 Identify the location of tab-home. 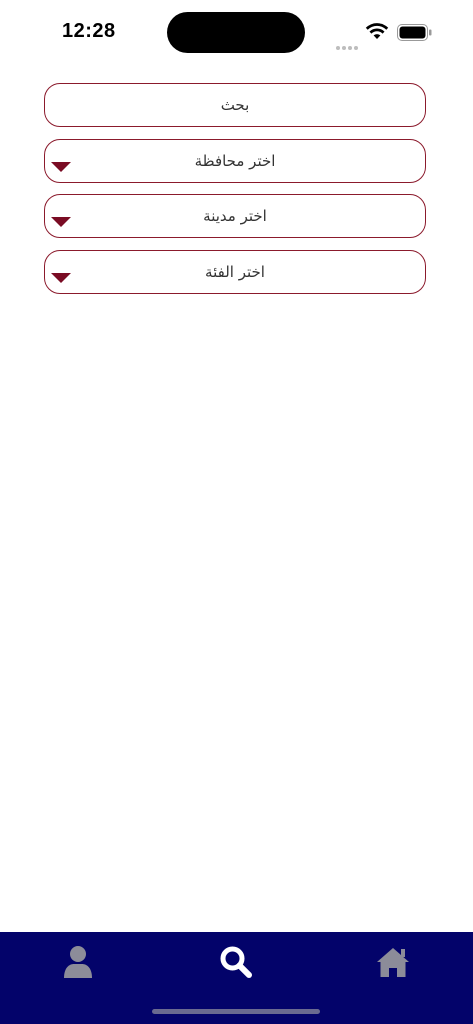
(393, 962).